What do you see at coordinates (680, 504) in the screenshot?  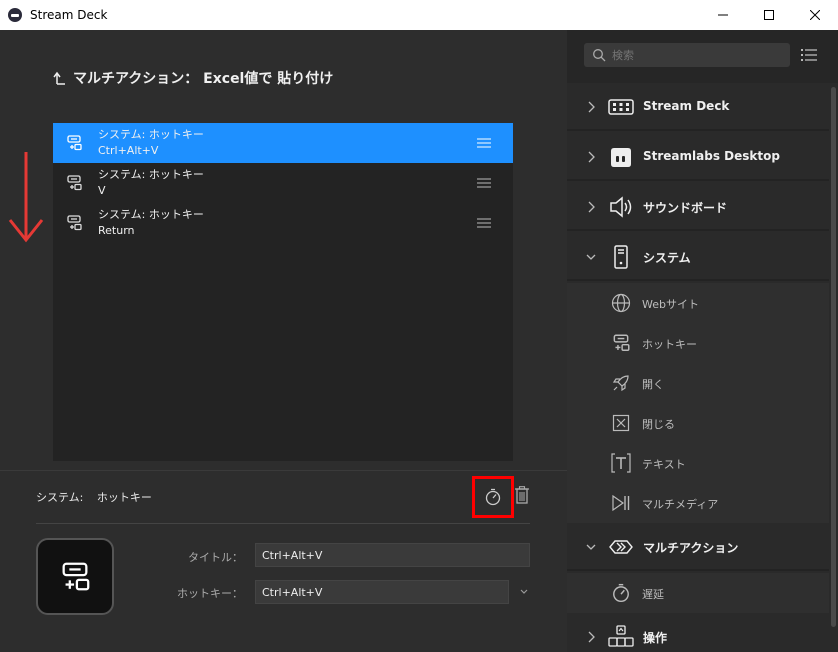 I see `action-label: マルチメディア` at bounding box center [680, 504].